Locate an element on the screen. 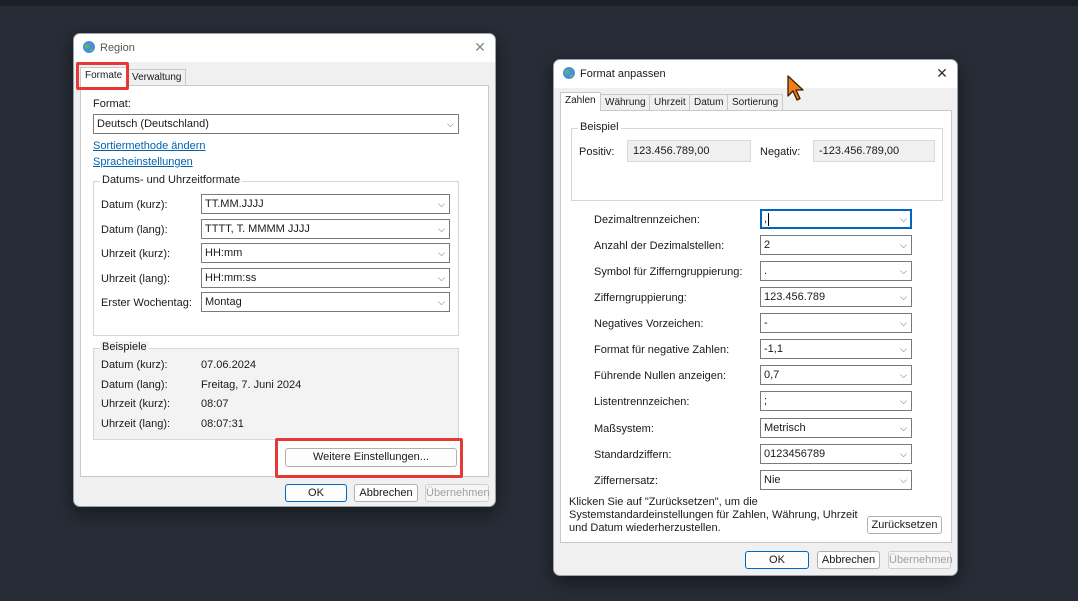  top-bar is located at coordinates (539, 3).